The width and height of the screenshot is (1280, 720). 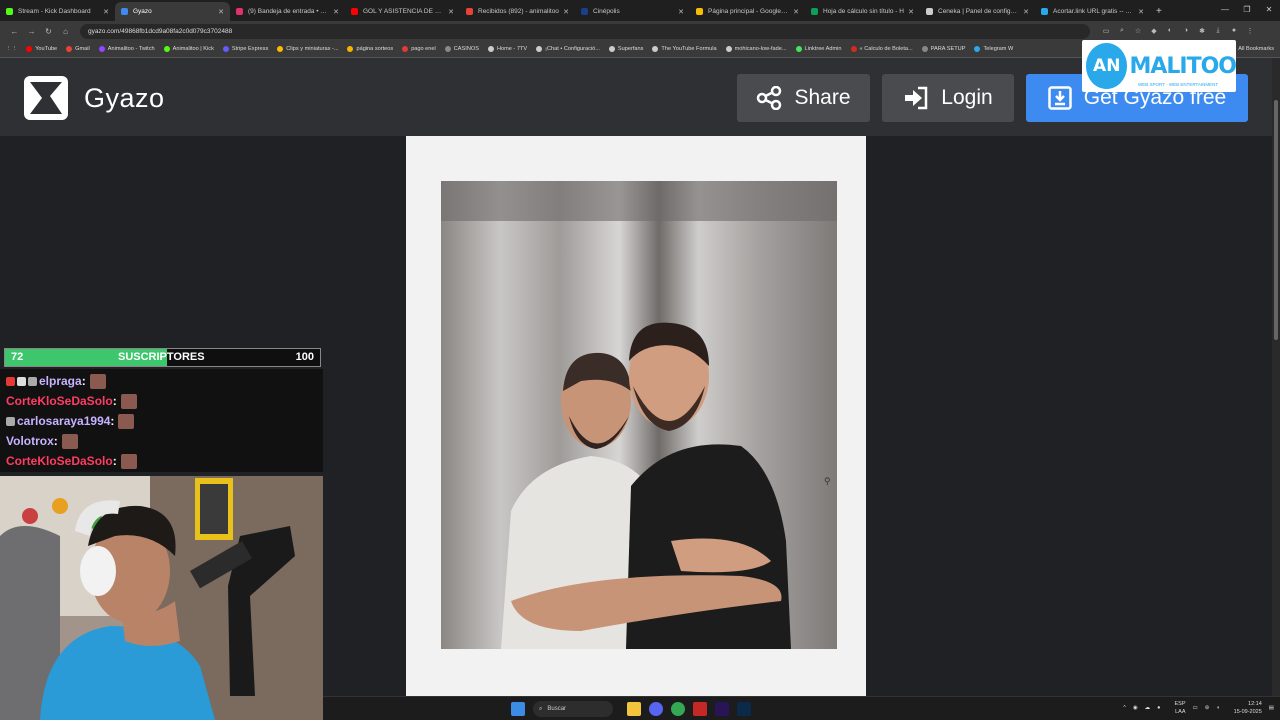 What do you see at coordinates (59, 401) in the screenshot?
I see `chat-username: CorteKloSeDaSolo` at bounding box center [59, 401].